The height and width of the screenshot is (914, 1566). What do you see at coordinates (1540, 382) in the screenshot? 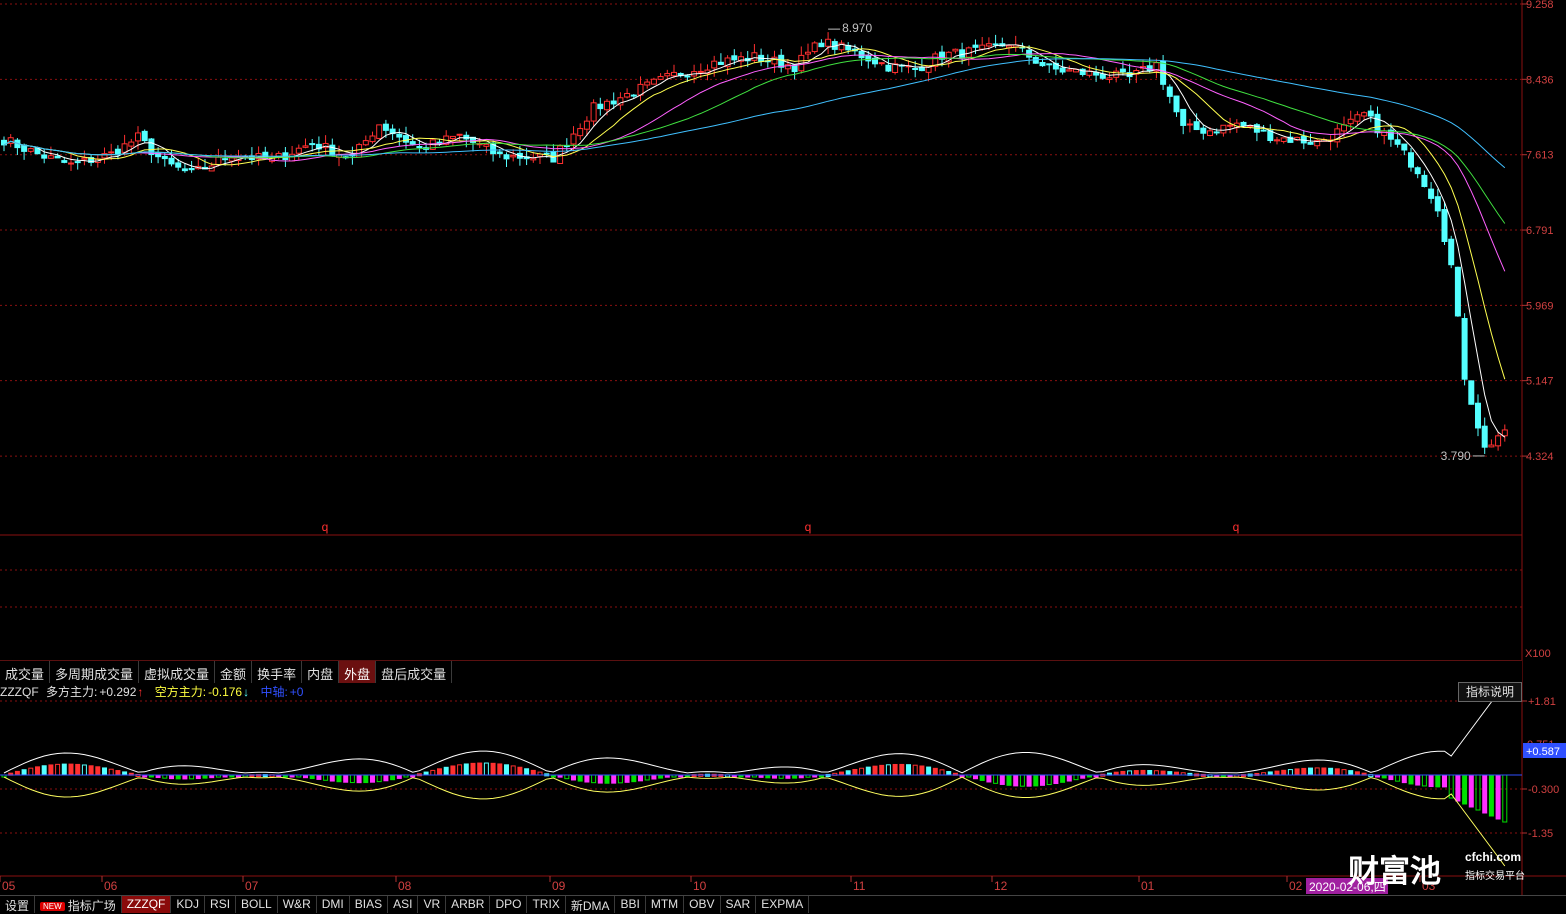
I see `y-tick-label: 5.147` at bounding box center [1540, 382].